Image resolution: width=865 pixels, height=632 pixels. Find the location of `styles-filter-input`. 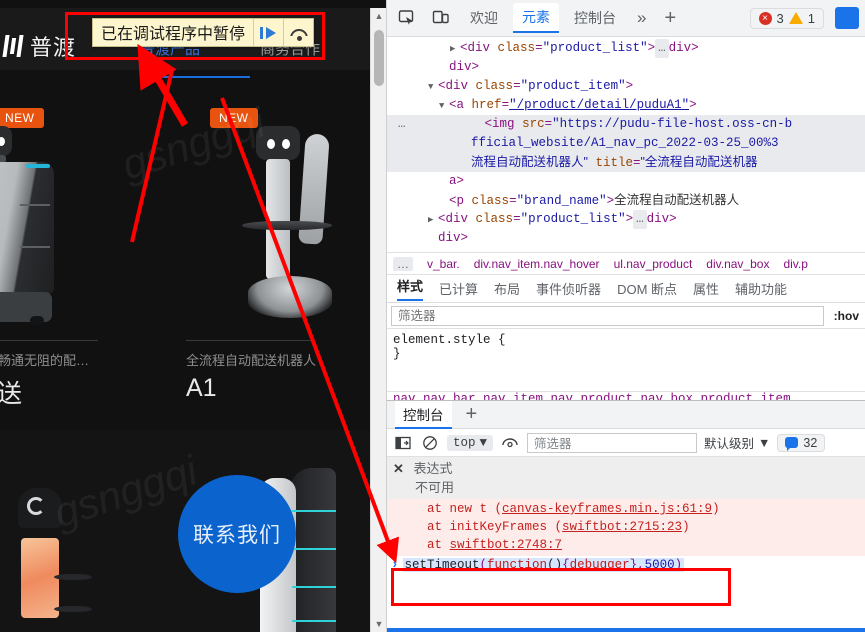

styles-filter-input is located at coordinates (607, 315).